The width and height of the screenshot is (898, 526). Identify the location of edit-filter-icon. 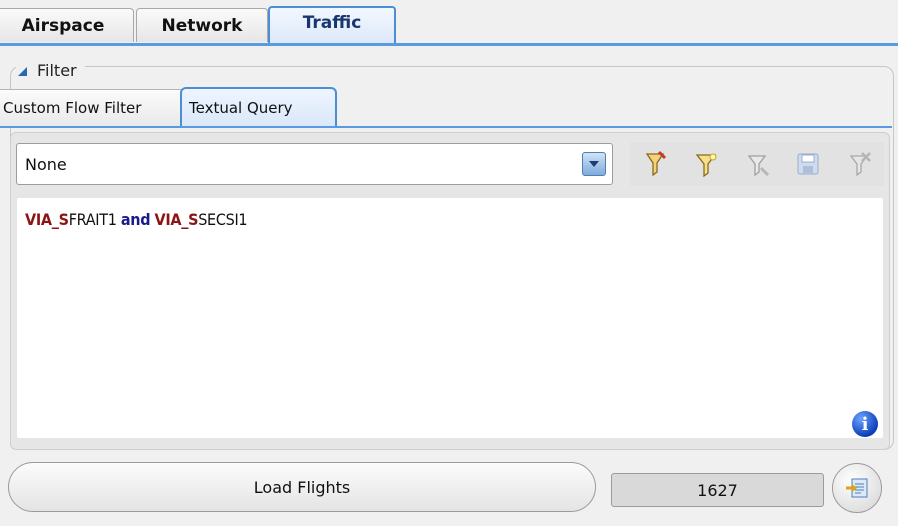
(757, 164).